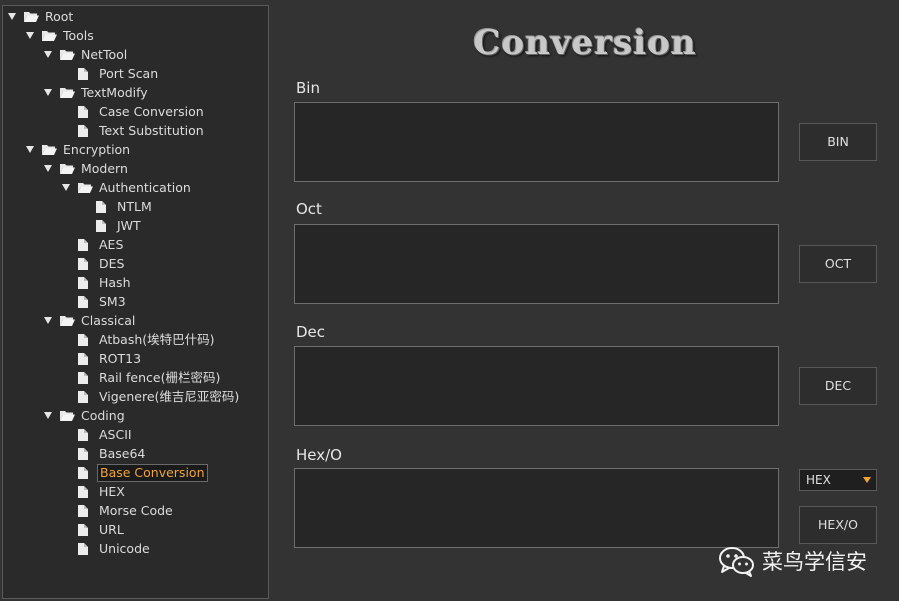  Describe the element at coordinates (115, 434) in the screenshot. I see `tree-label: ASCII` at that location.